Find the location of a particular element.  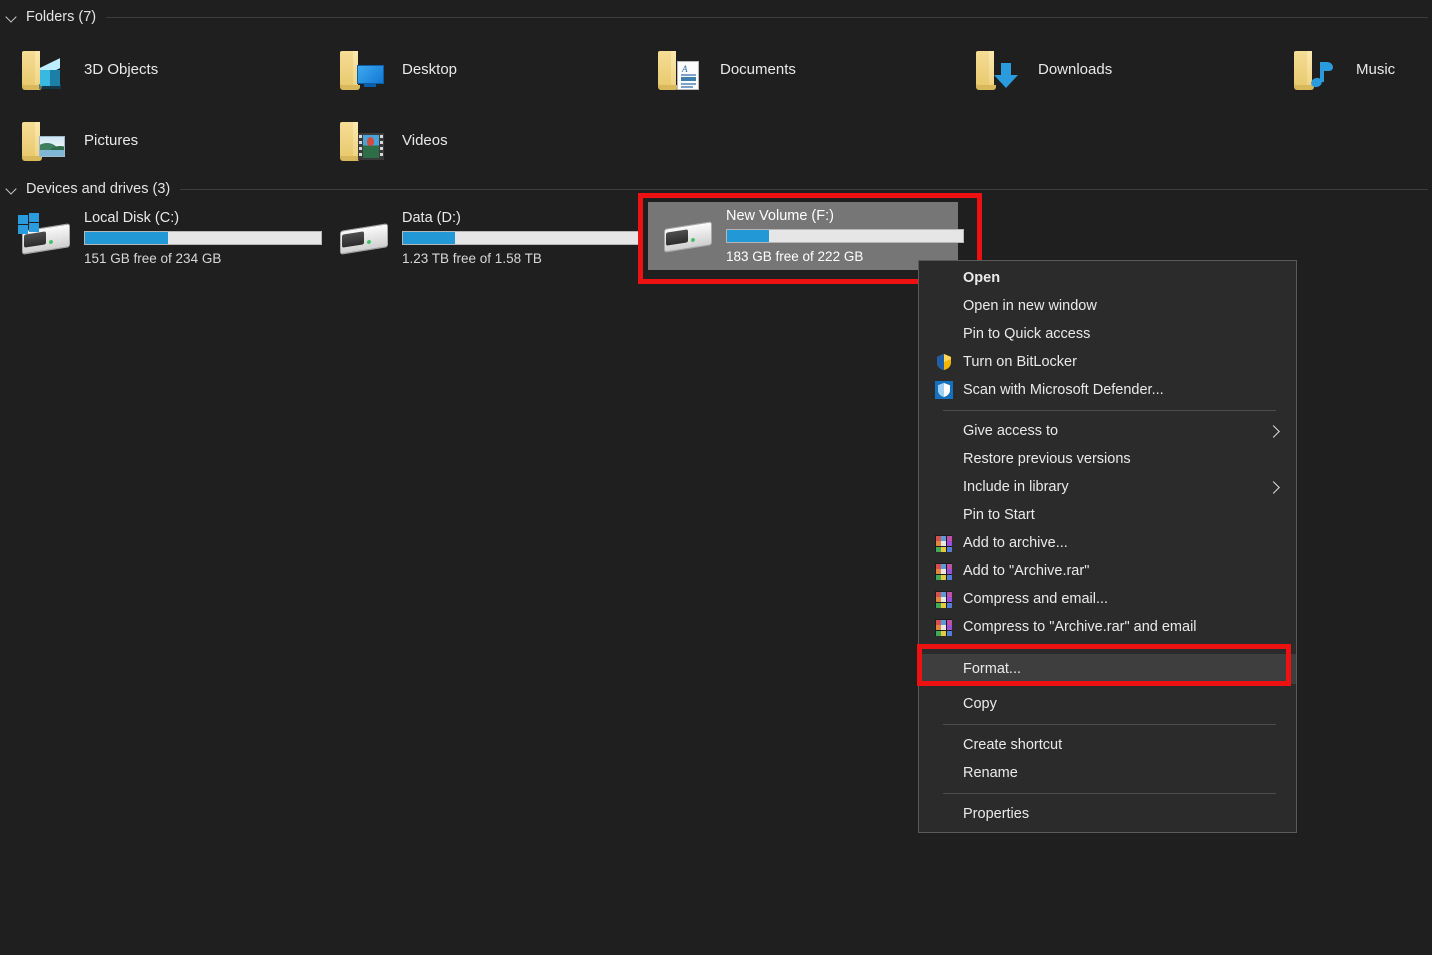

menu-item-label: Compress to "Archive.rar" and email is located at coordinates (1080, 627).